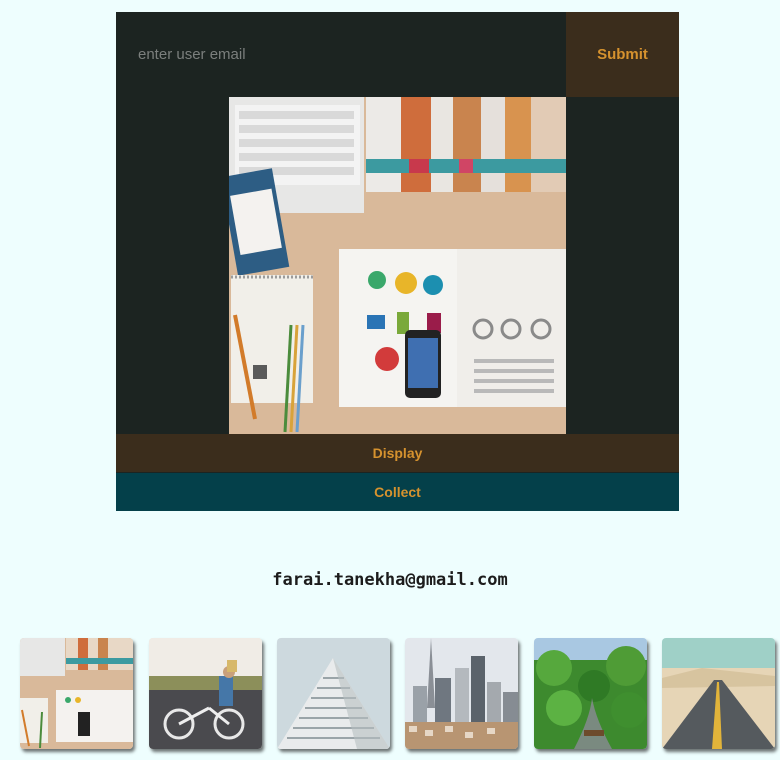  What do you see at coordinates (397, 453) in the screenshot?
I see `display-button: Display` at bounding box center [397, 453].